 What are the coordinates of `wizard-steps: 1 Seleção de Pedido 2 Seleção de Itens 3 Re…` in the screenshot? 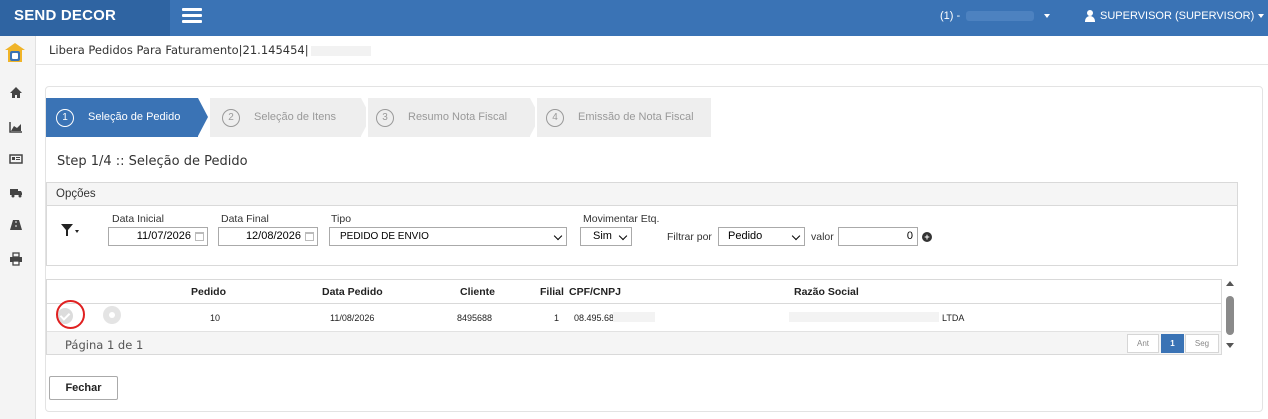 It's located at (378, 117).